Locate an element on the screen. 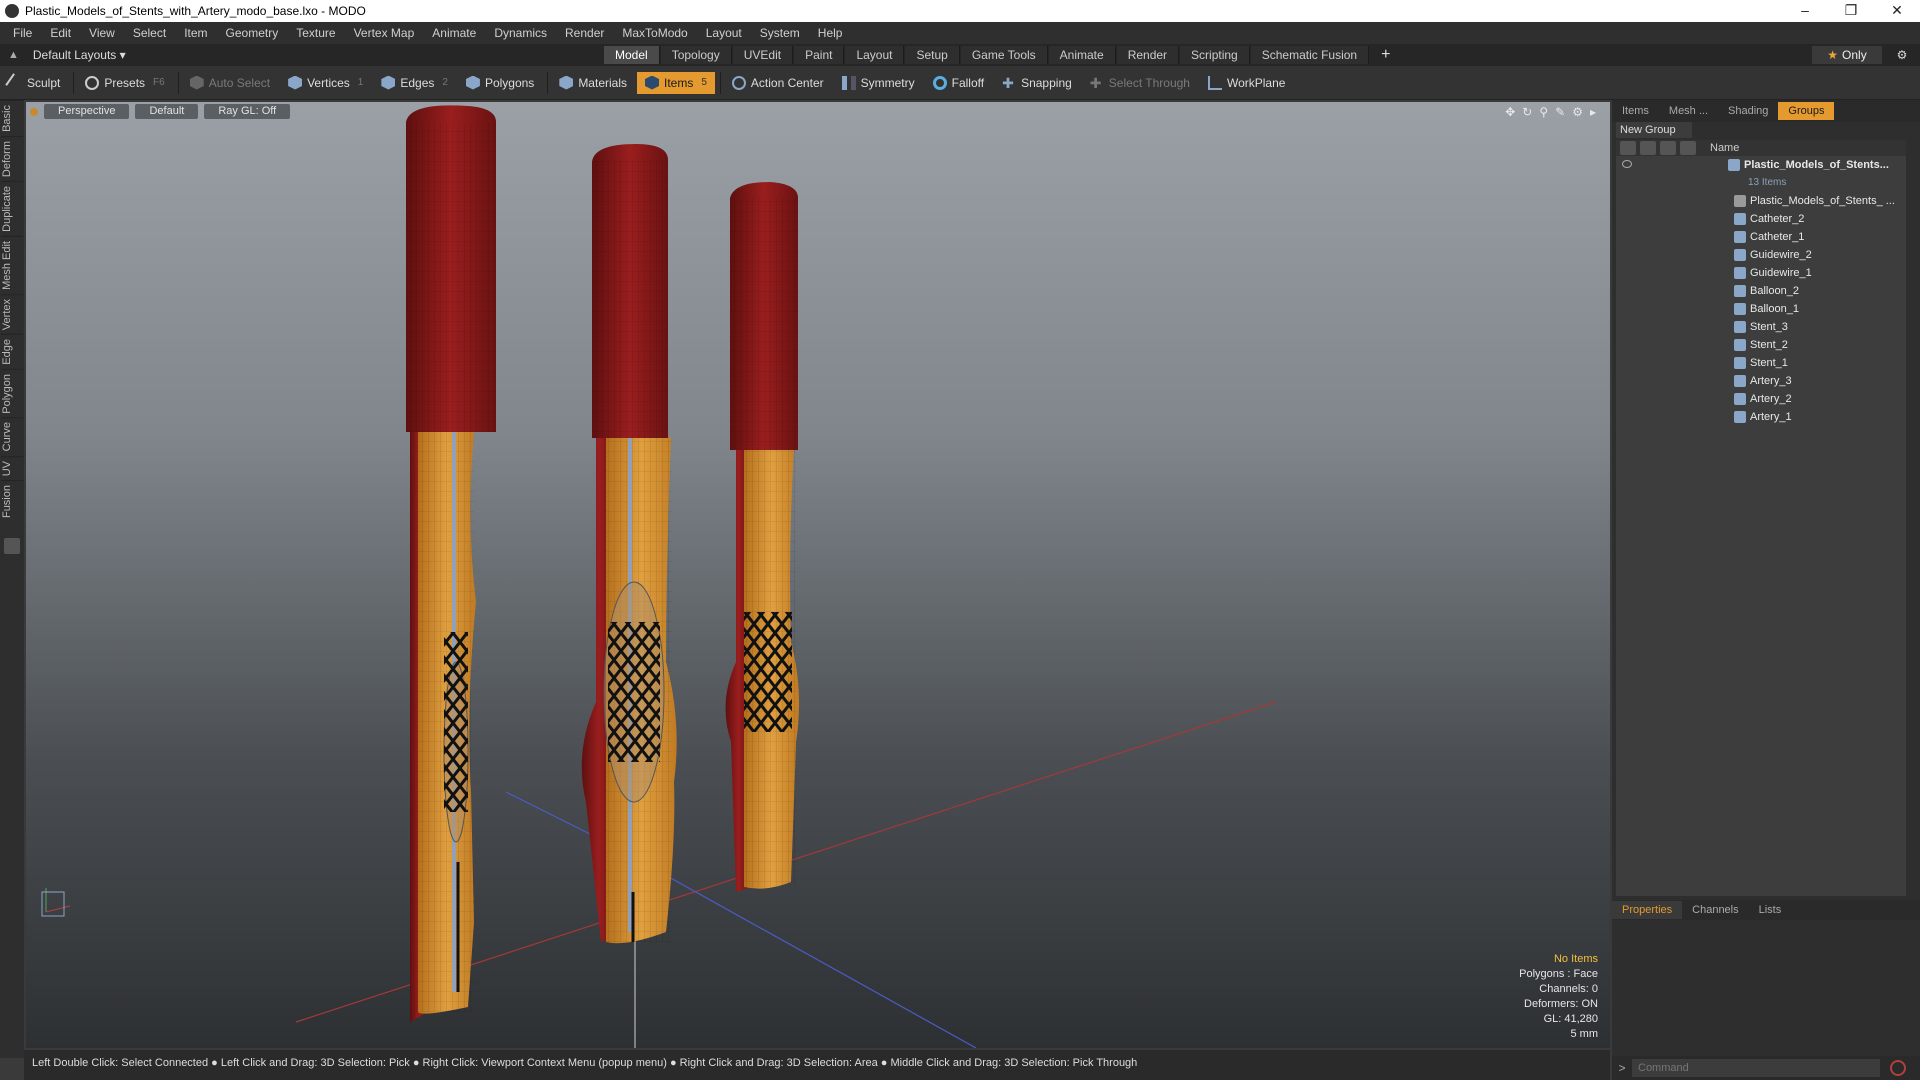 Image resolution: width=1920 pixels, height=1080 pixels. tab-mesh-edit: Mesh Edit is located at coordinates (12, 264).